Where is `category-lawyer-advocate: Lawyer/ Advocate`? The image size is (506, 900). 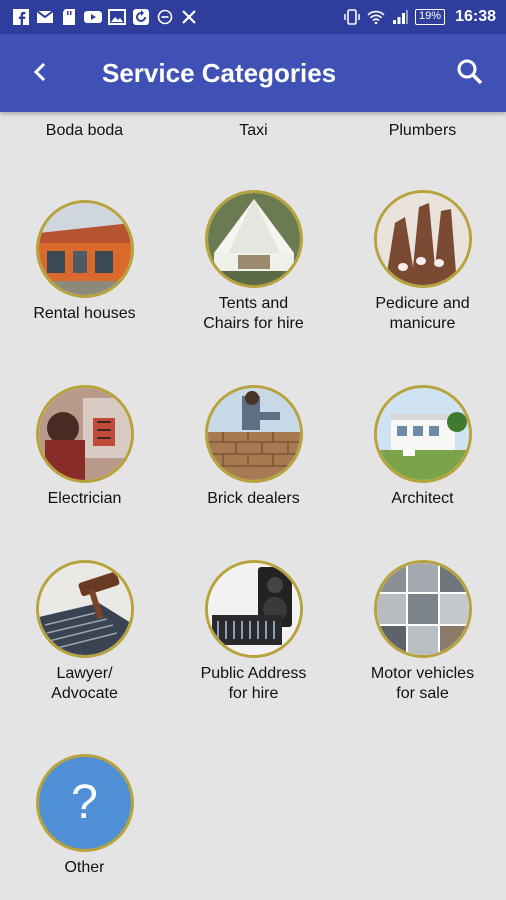
category-lawyer-advocate: Lawyer/ Advocate is located at coordinates (84, 632).